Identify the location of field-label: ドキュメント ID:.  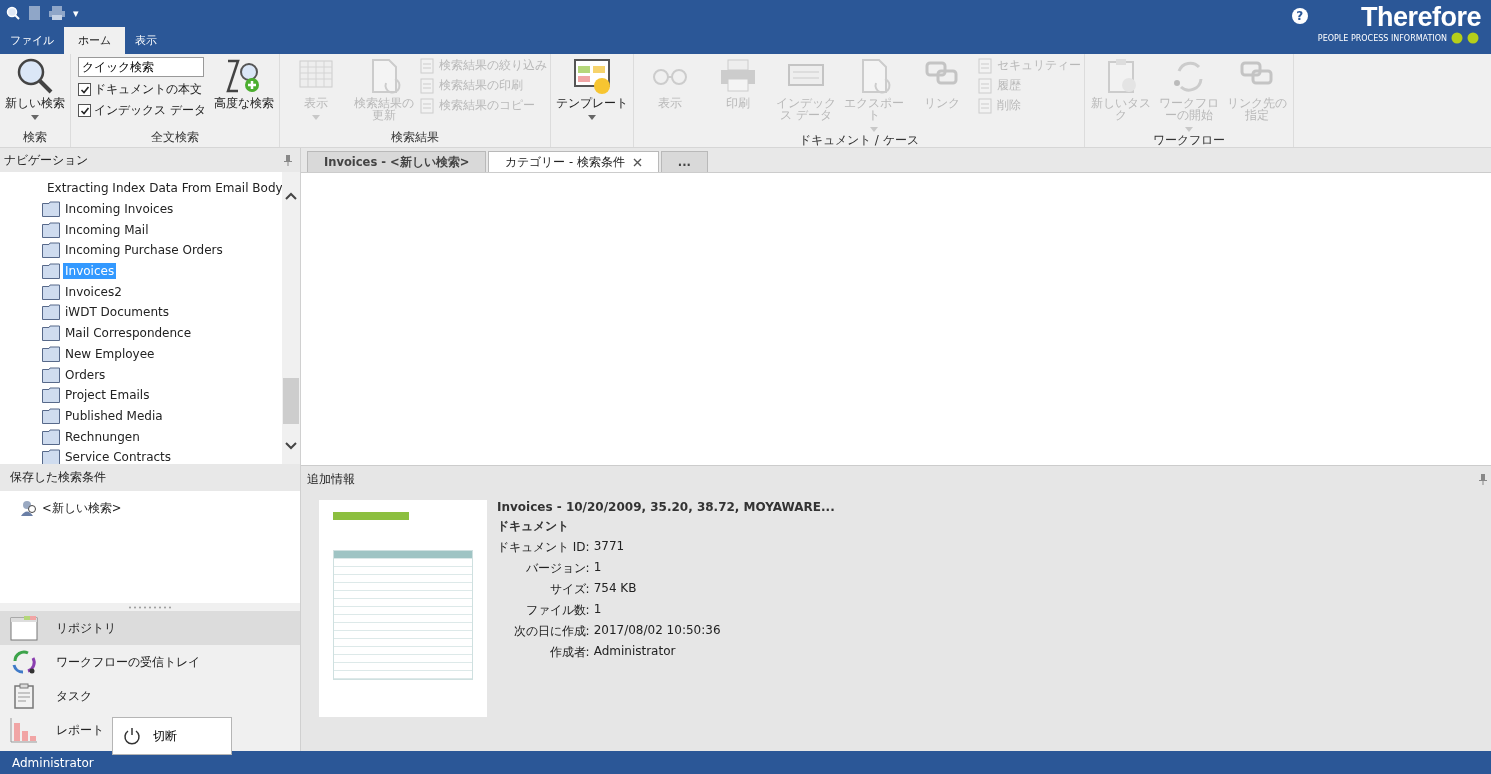
(543, 547).